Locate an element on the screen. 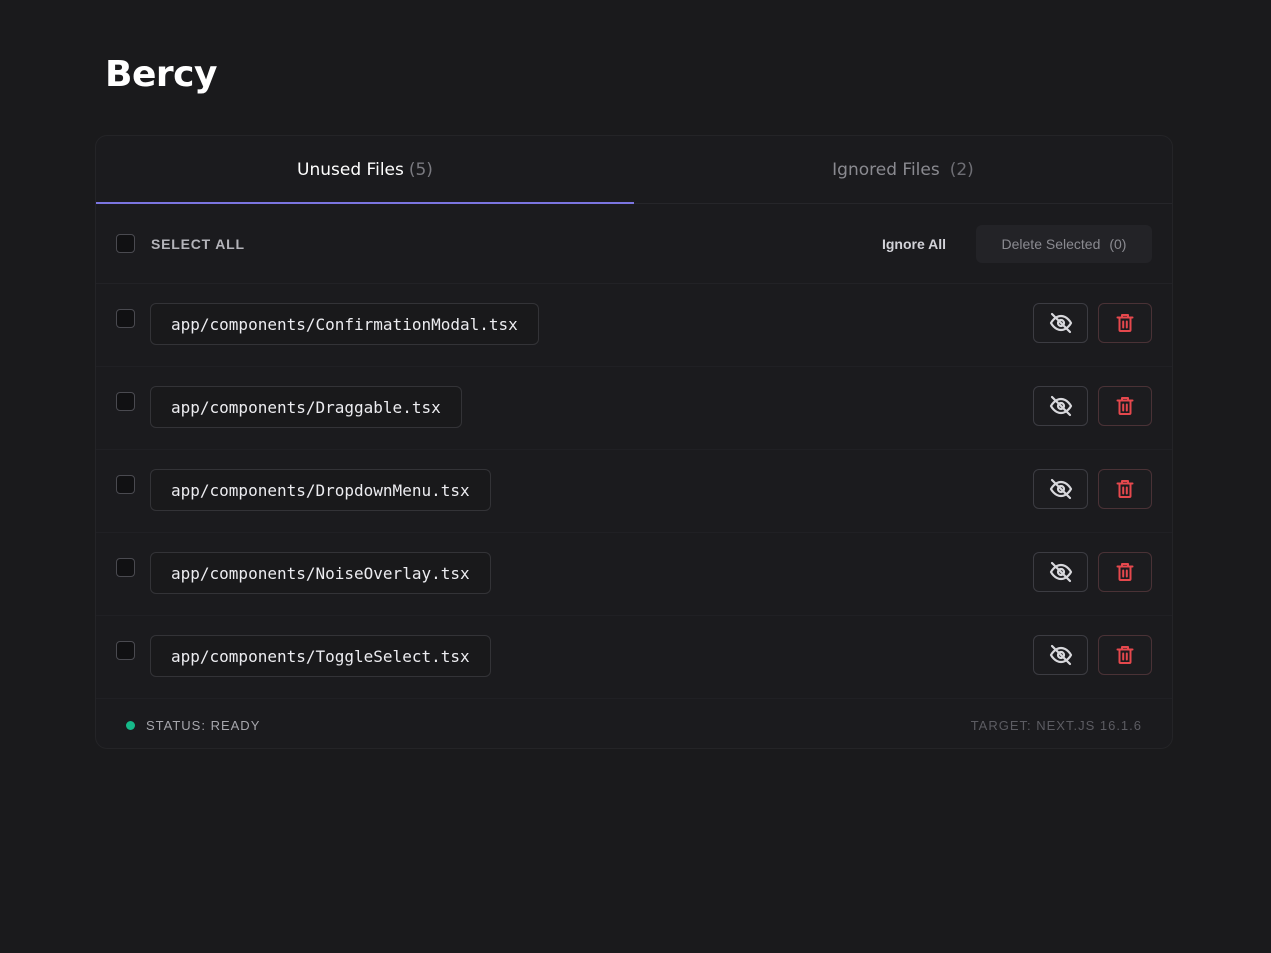 The image size is (1271, 953). tab-unused-files-label: Unused Files is located at coordinates (350, 169).